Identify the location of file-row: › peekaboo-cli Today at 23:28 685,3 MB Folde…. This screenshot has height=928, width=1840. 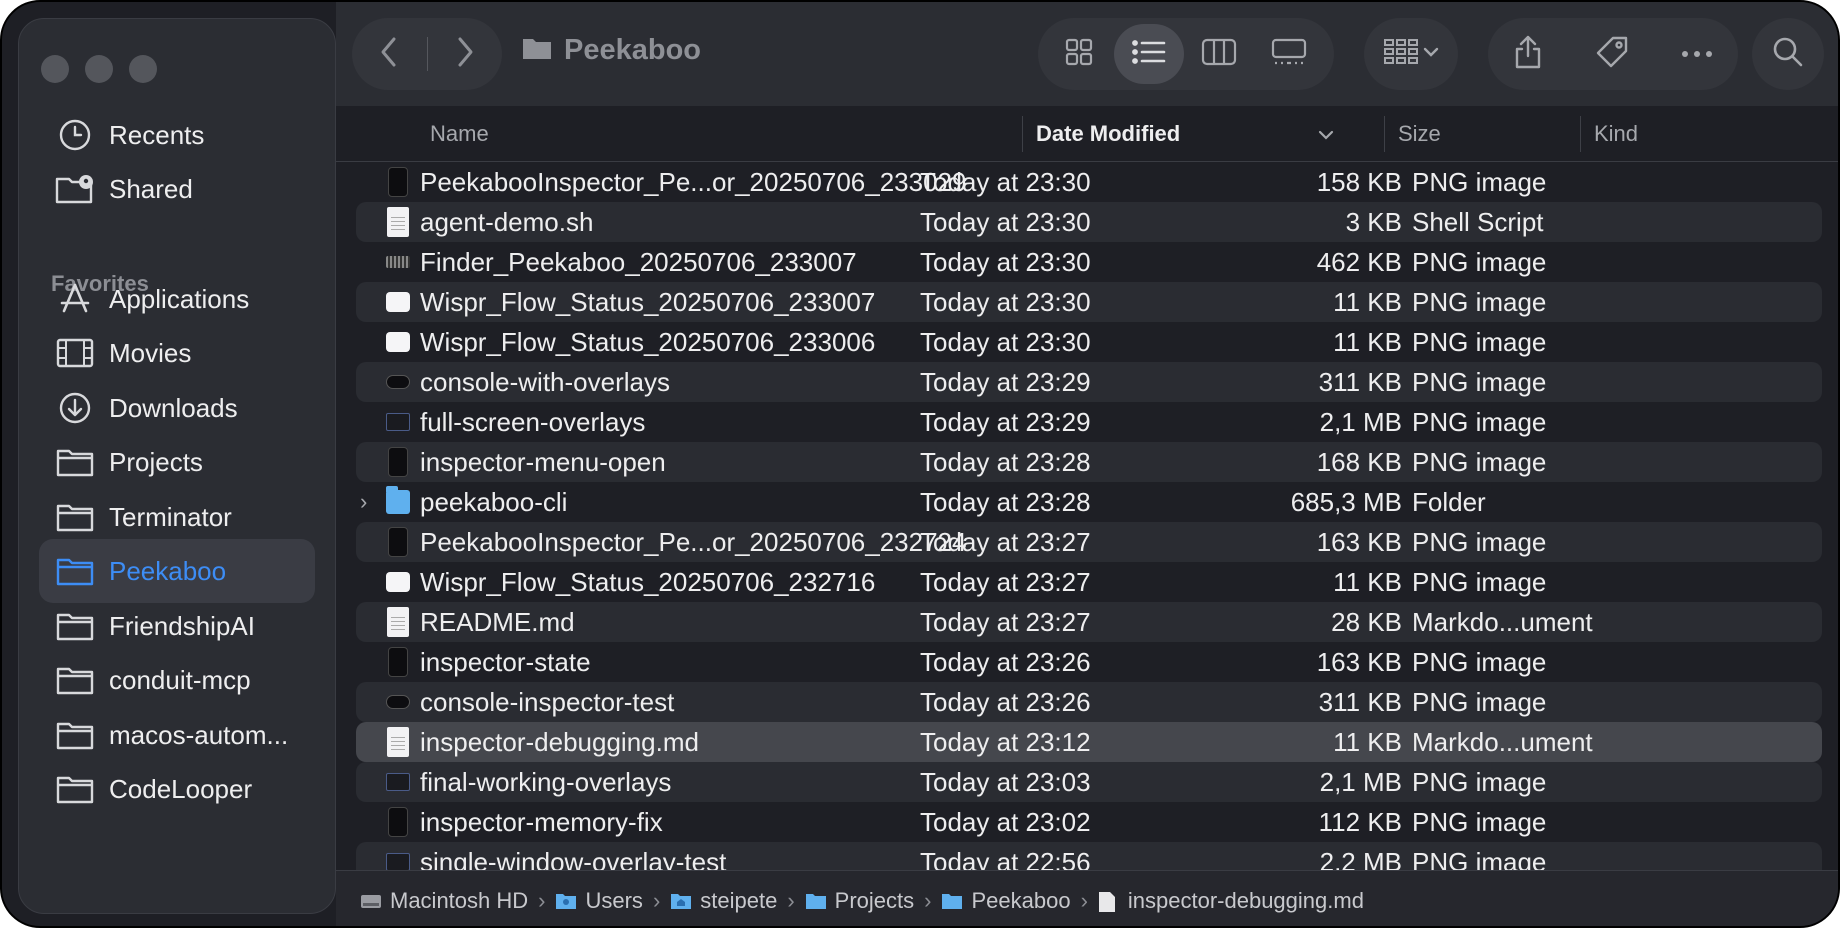
(1089, 502).